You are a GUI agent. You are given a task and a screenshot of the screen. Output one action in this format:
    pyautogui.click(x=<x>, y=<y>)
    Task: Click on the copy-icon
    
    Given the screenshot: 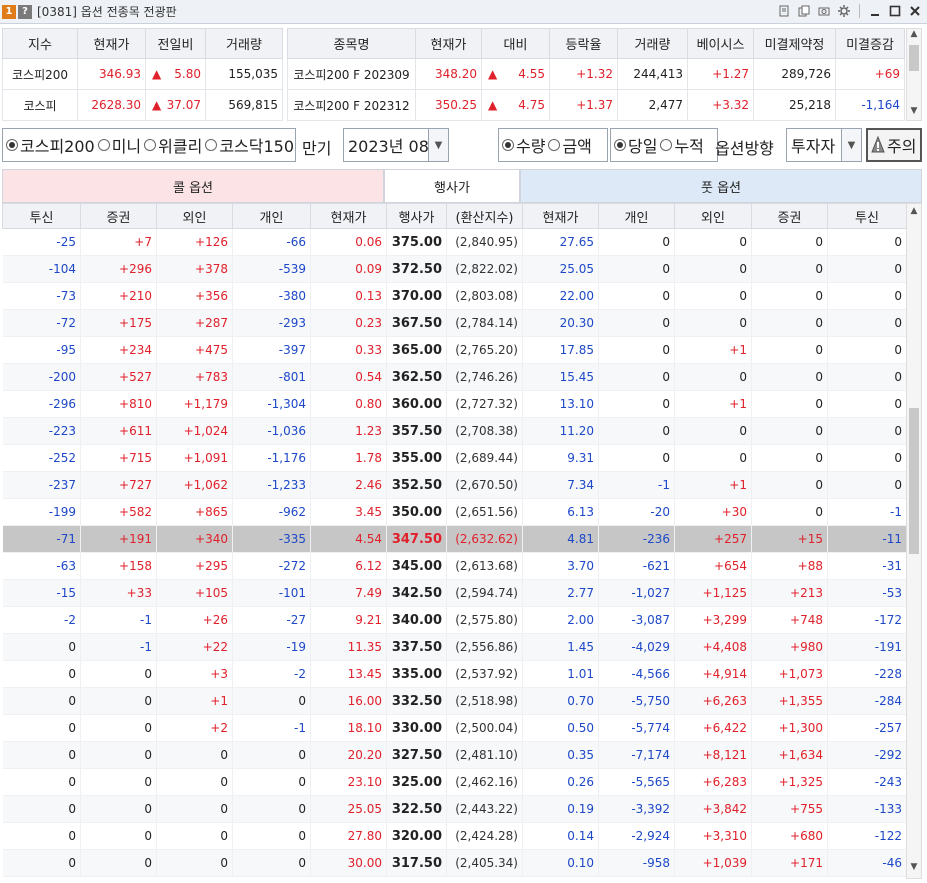 What is the action you would take?
    pyautogui.click(x=804, y=11)
    